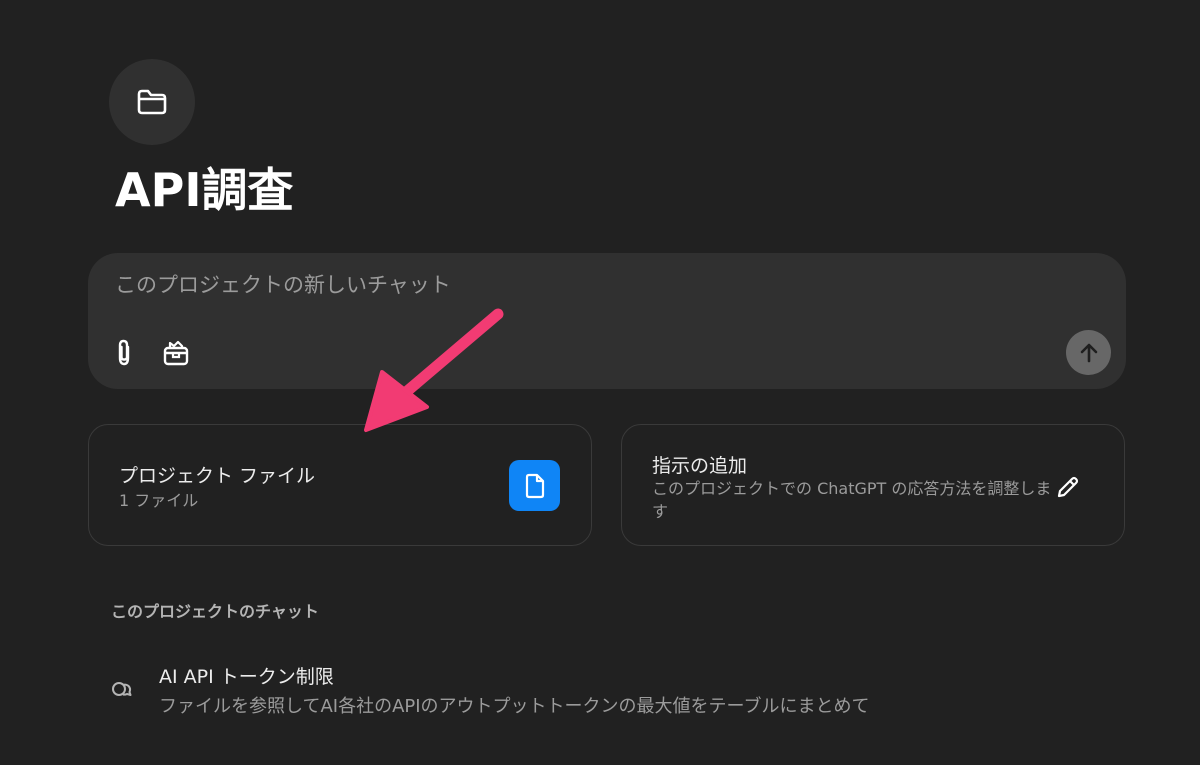 The image size is (1200, 765). I want to click on chat-bubbles-icon, so click(122, 689).